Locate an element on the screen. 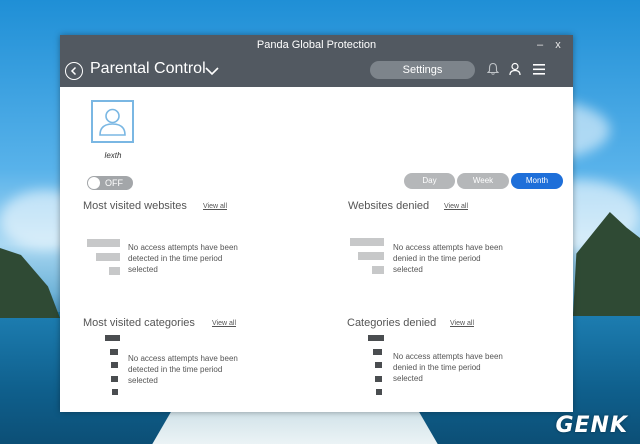 This screenshot has height=444, width=640. settings-button: Settings is located at coordinates (422, 70).